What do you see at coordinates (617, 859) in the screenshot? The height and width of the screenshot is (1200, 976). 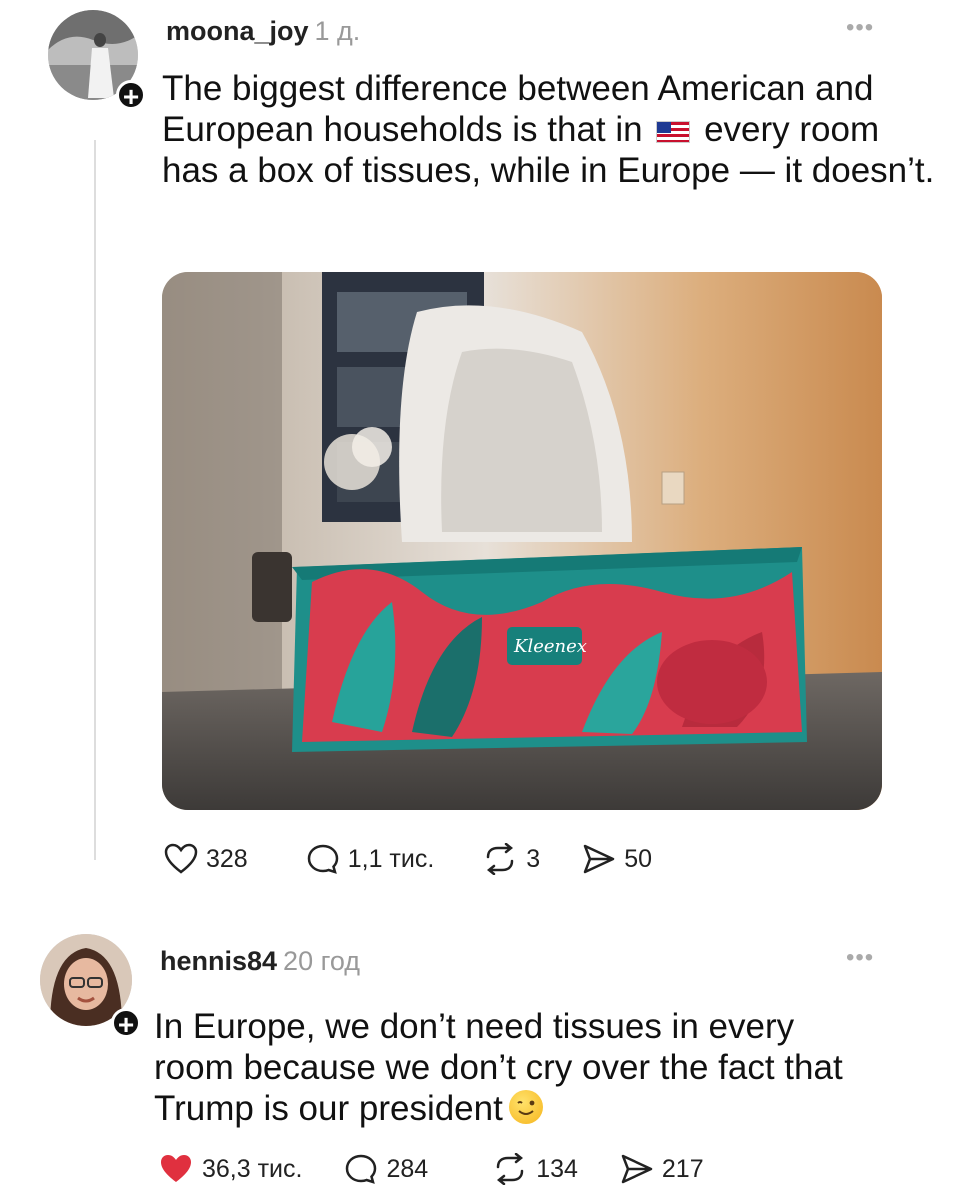 I see `share-button: 50` at bounding box center [617, 859].